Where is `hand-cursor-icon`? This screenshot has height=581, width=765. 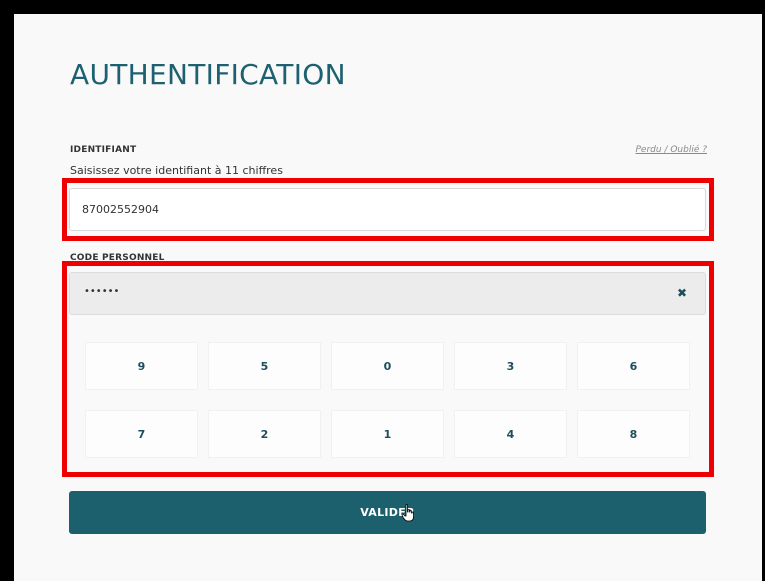
hand-cursor-icon is located at coordinates (407, 513).